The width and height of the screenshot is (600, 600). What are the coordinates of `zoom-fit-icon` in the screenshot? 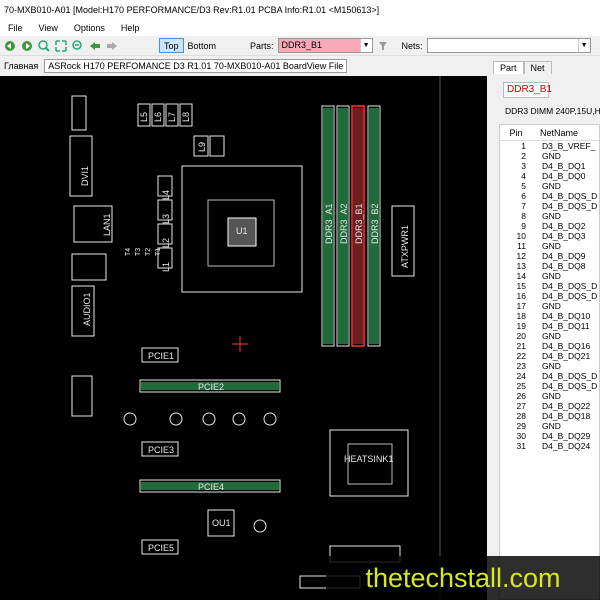 It's located at (61, 46).